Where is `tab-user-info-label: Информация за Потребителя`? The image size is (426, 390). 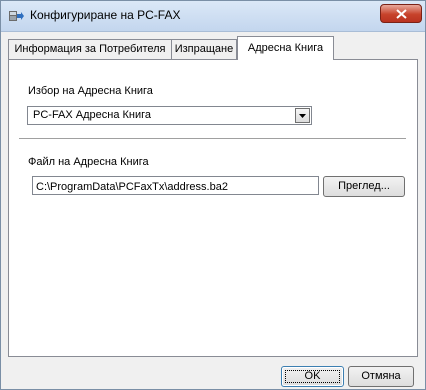 tab-user-info-label: Информация за Потребителя is located at coordinates (90, 49).